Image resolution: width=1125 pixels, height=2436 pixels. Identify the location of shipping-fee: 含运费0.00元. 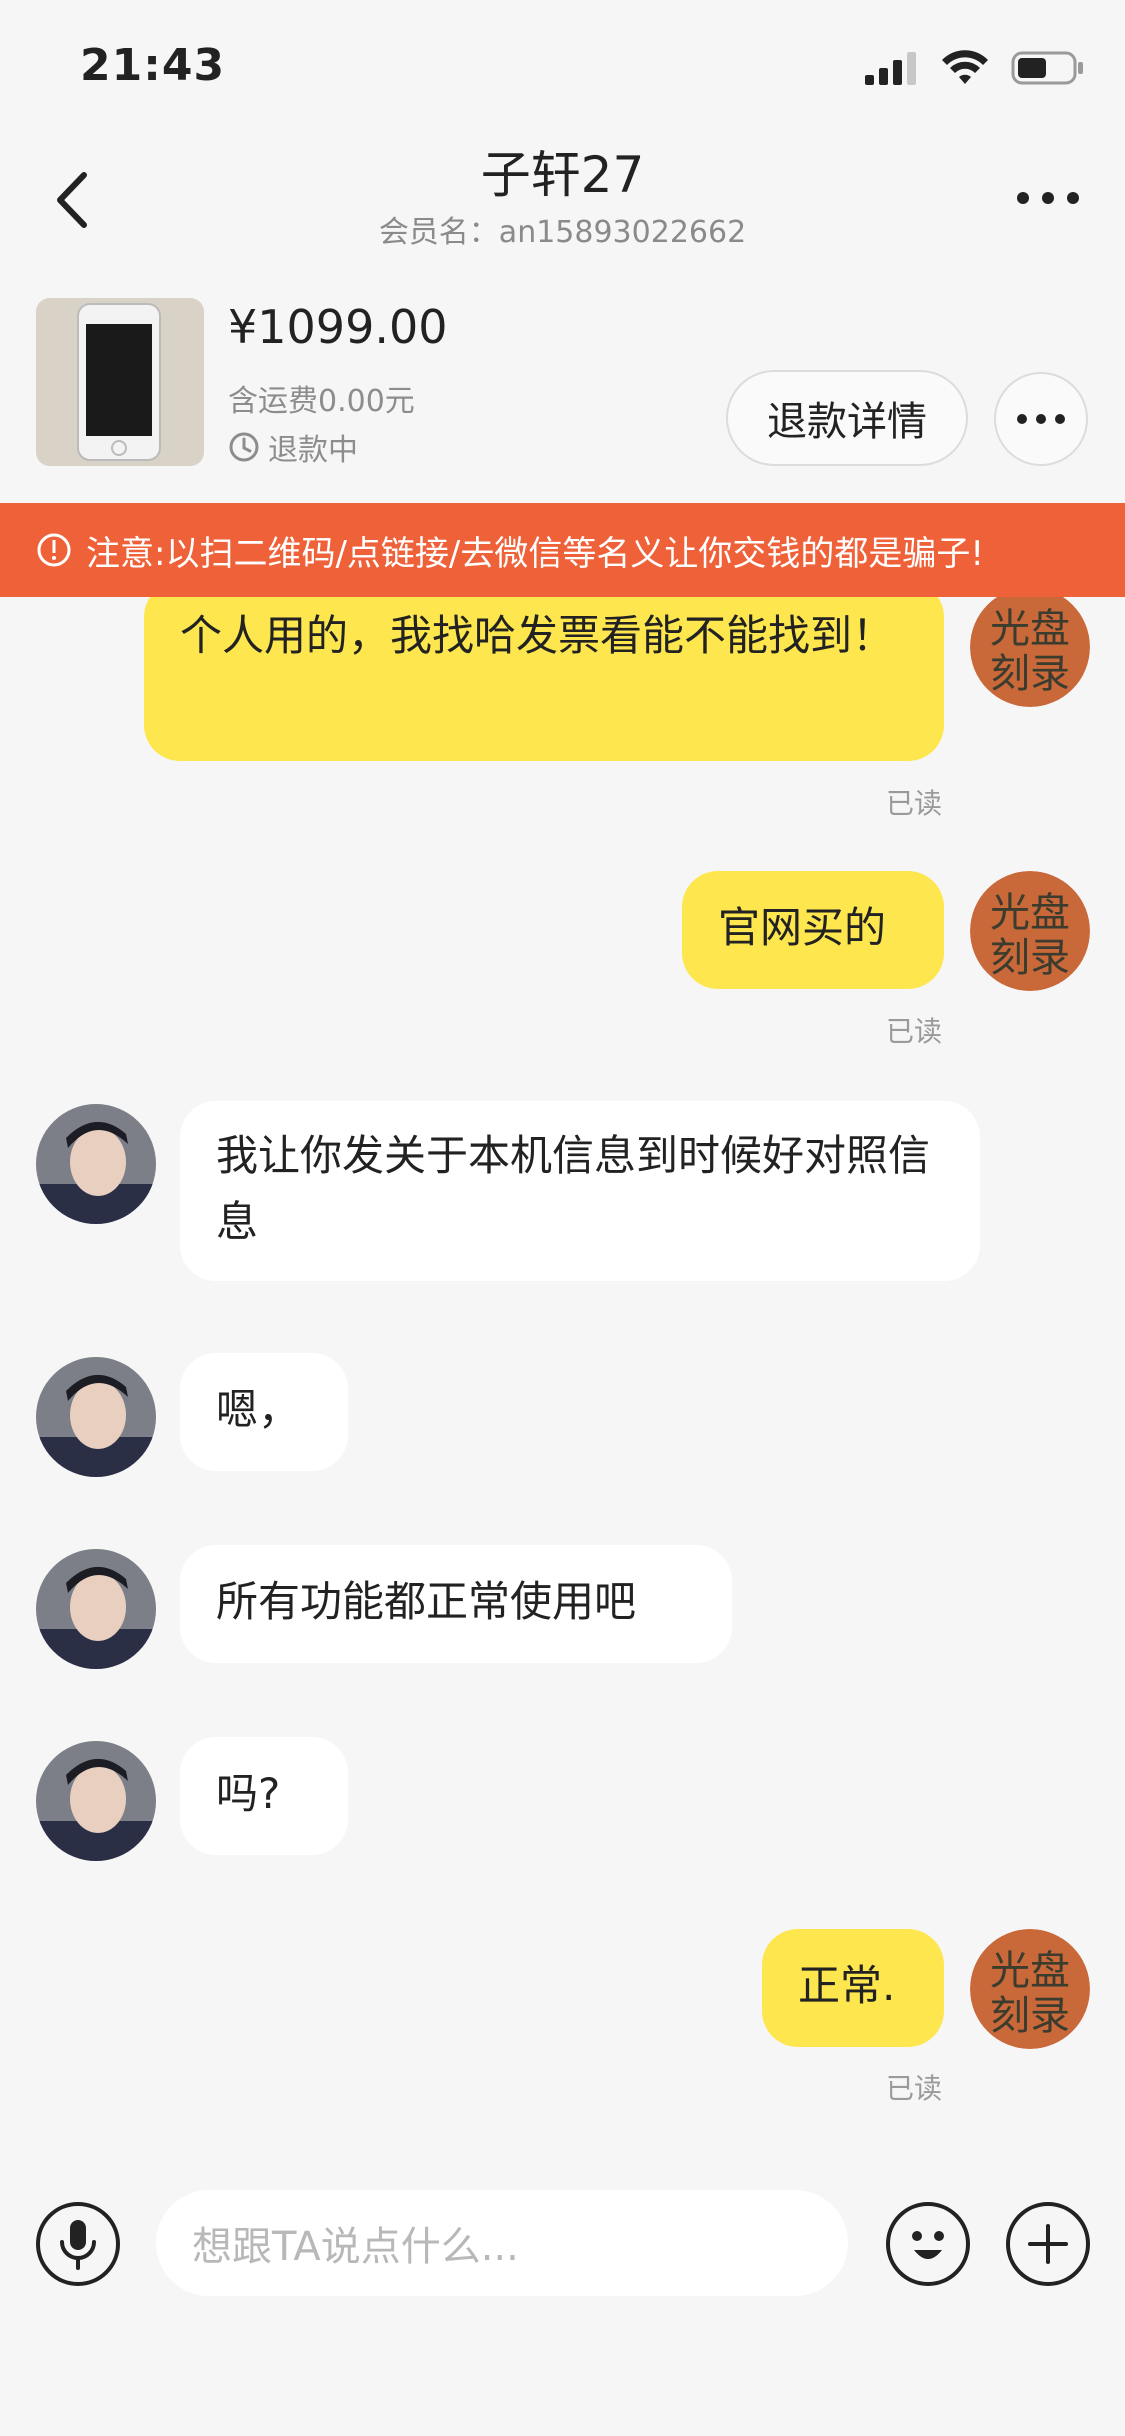
(321, 401).